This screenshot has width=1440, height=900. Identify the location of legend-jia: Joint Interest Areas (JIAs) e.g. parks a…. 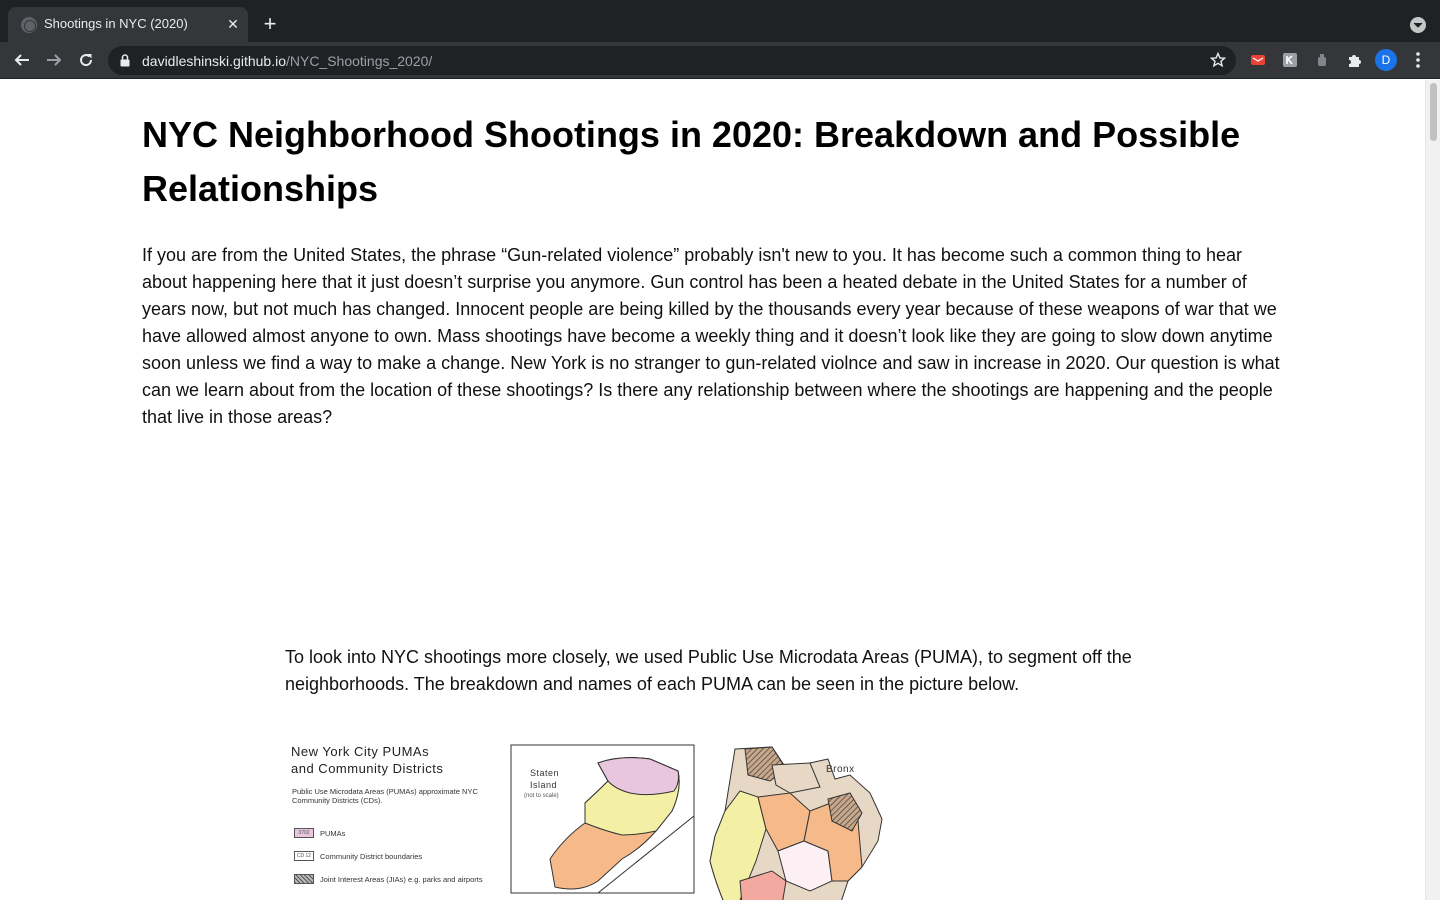
(388, 879).